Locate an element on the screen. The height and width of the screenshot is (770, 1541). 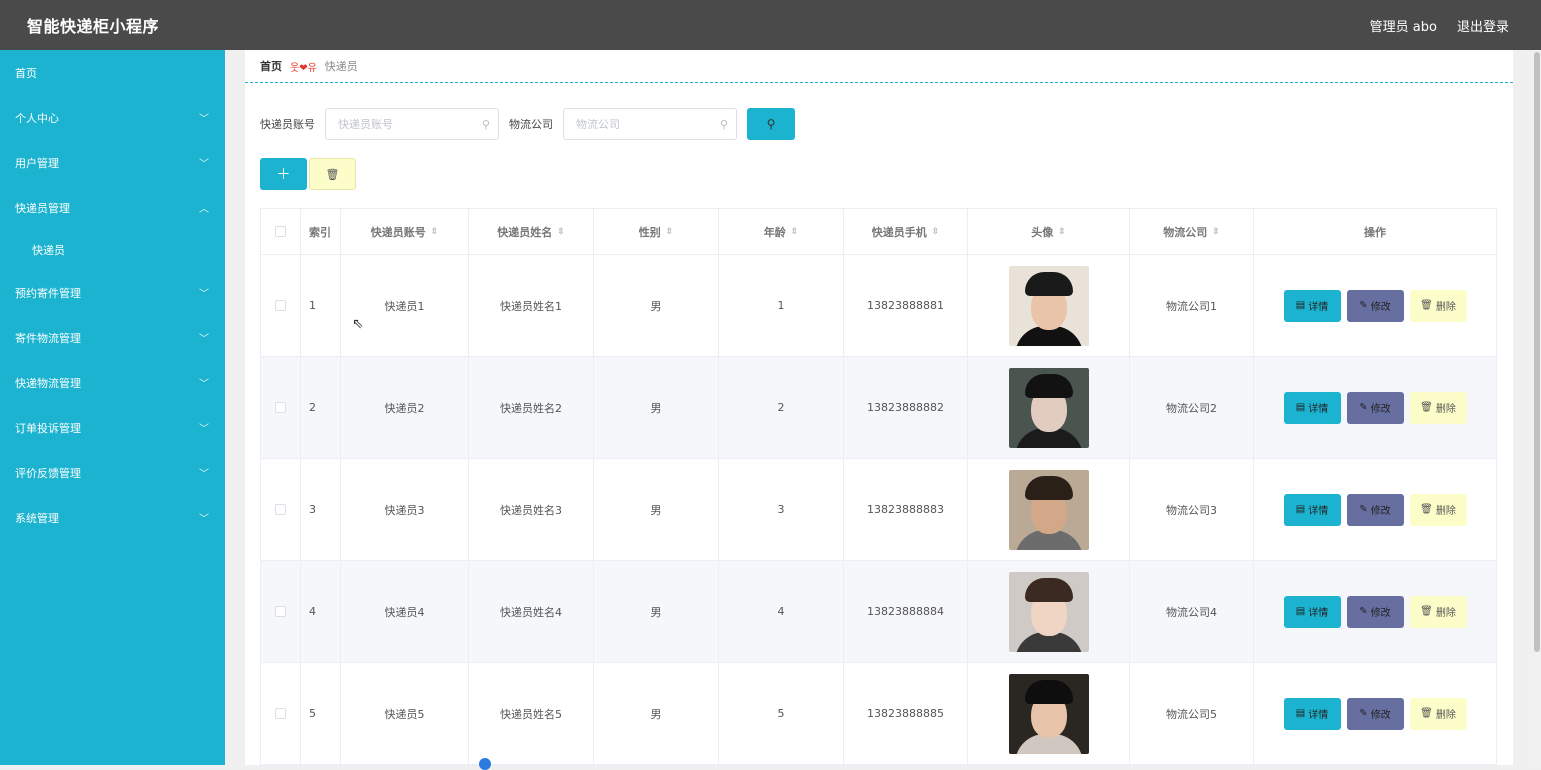
sidebar-item-feedback: 评价反馈管理 ﹀ is located at coordinates (112, 472).